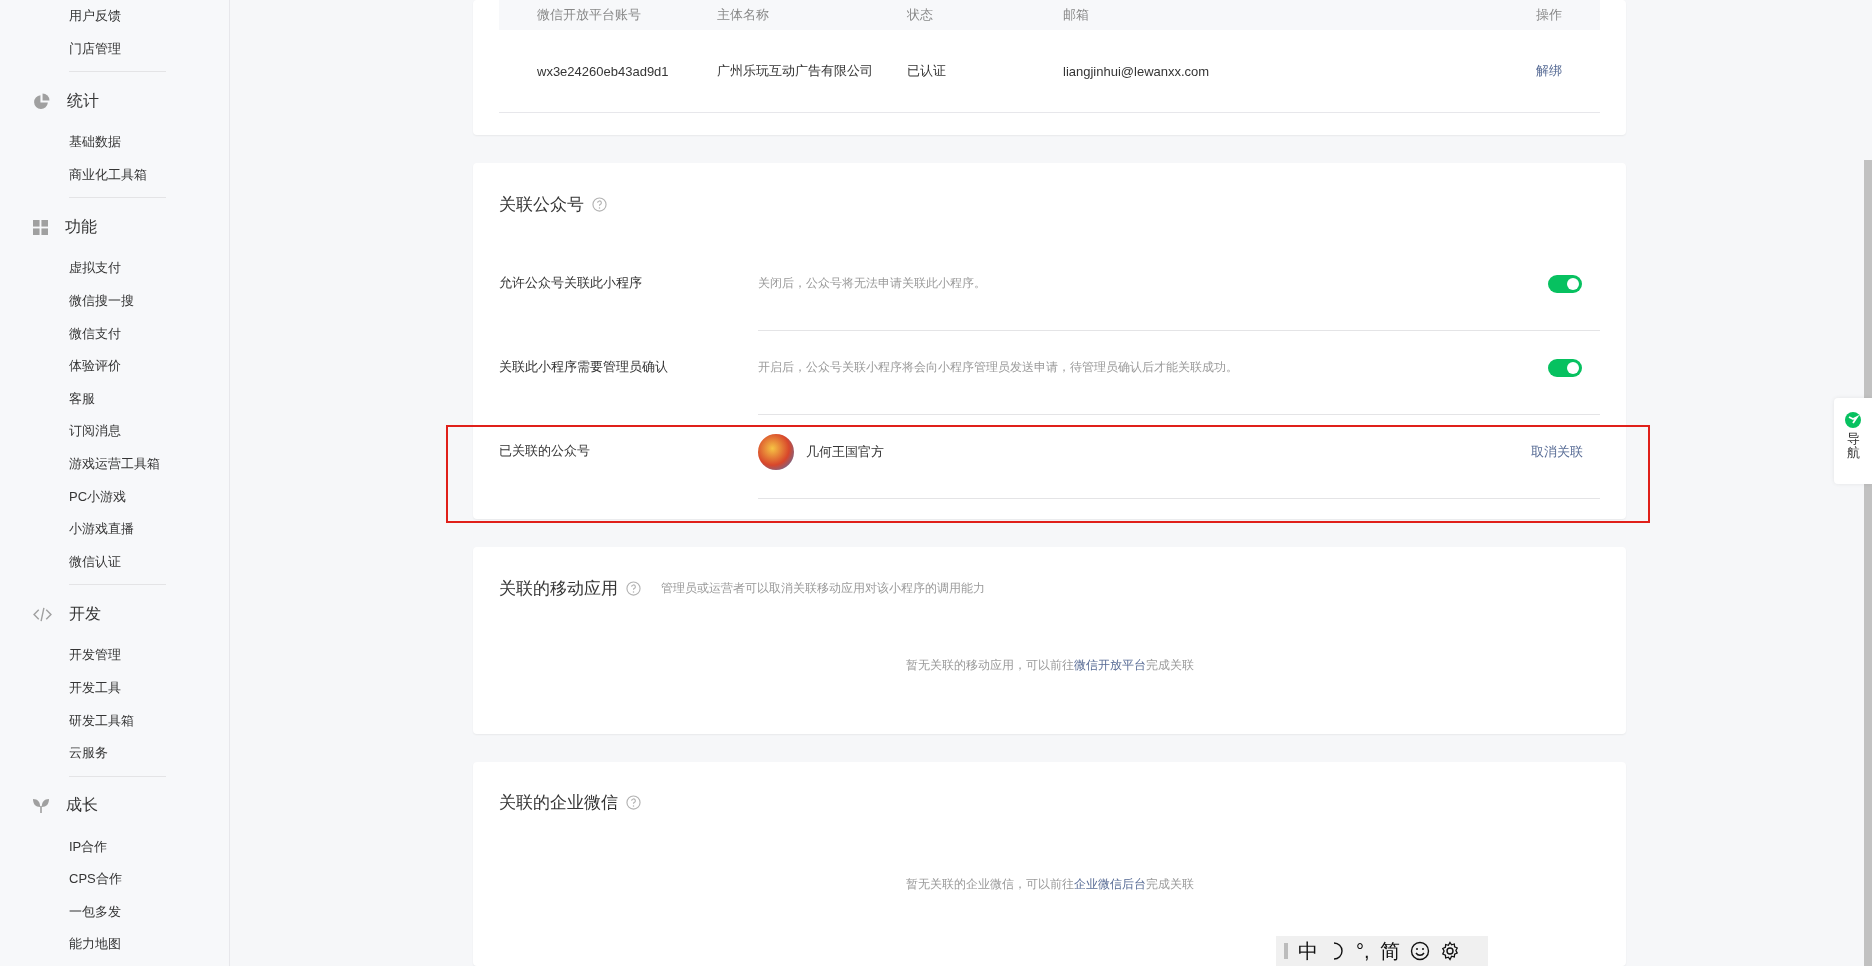 Image resolution: width=1872 pixels, height=966 pixels. I want to click on setting-description: 开启后，公众号关联小程序将会向小程序管理员发送申请，待管理员确认后才能关联成功。, so click(998, 367).